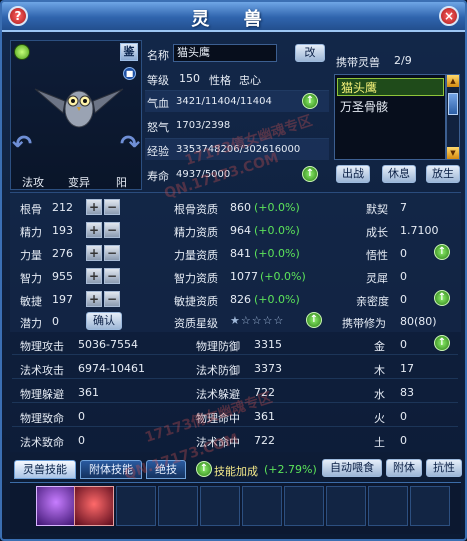 The image size is (467, 541). Describe the element at coordinates (129, 52) in the screenshot. I see `appraise-button: 鉴` at that location.